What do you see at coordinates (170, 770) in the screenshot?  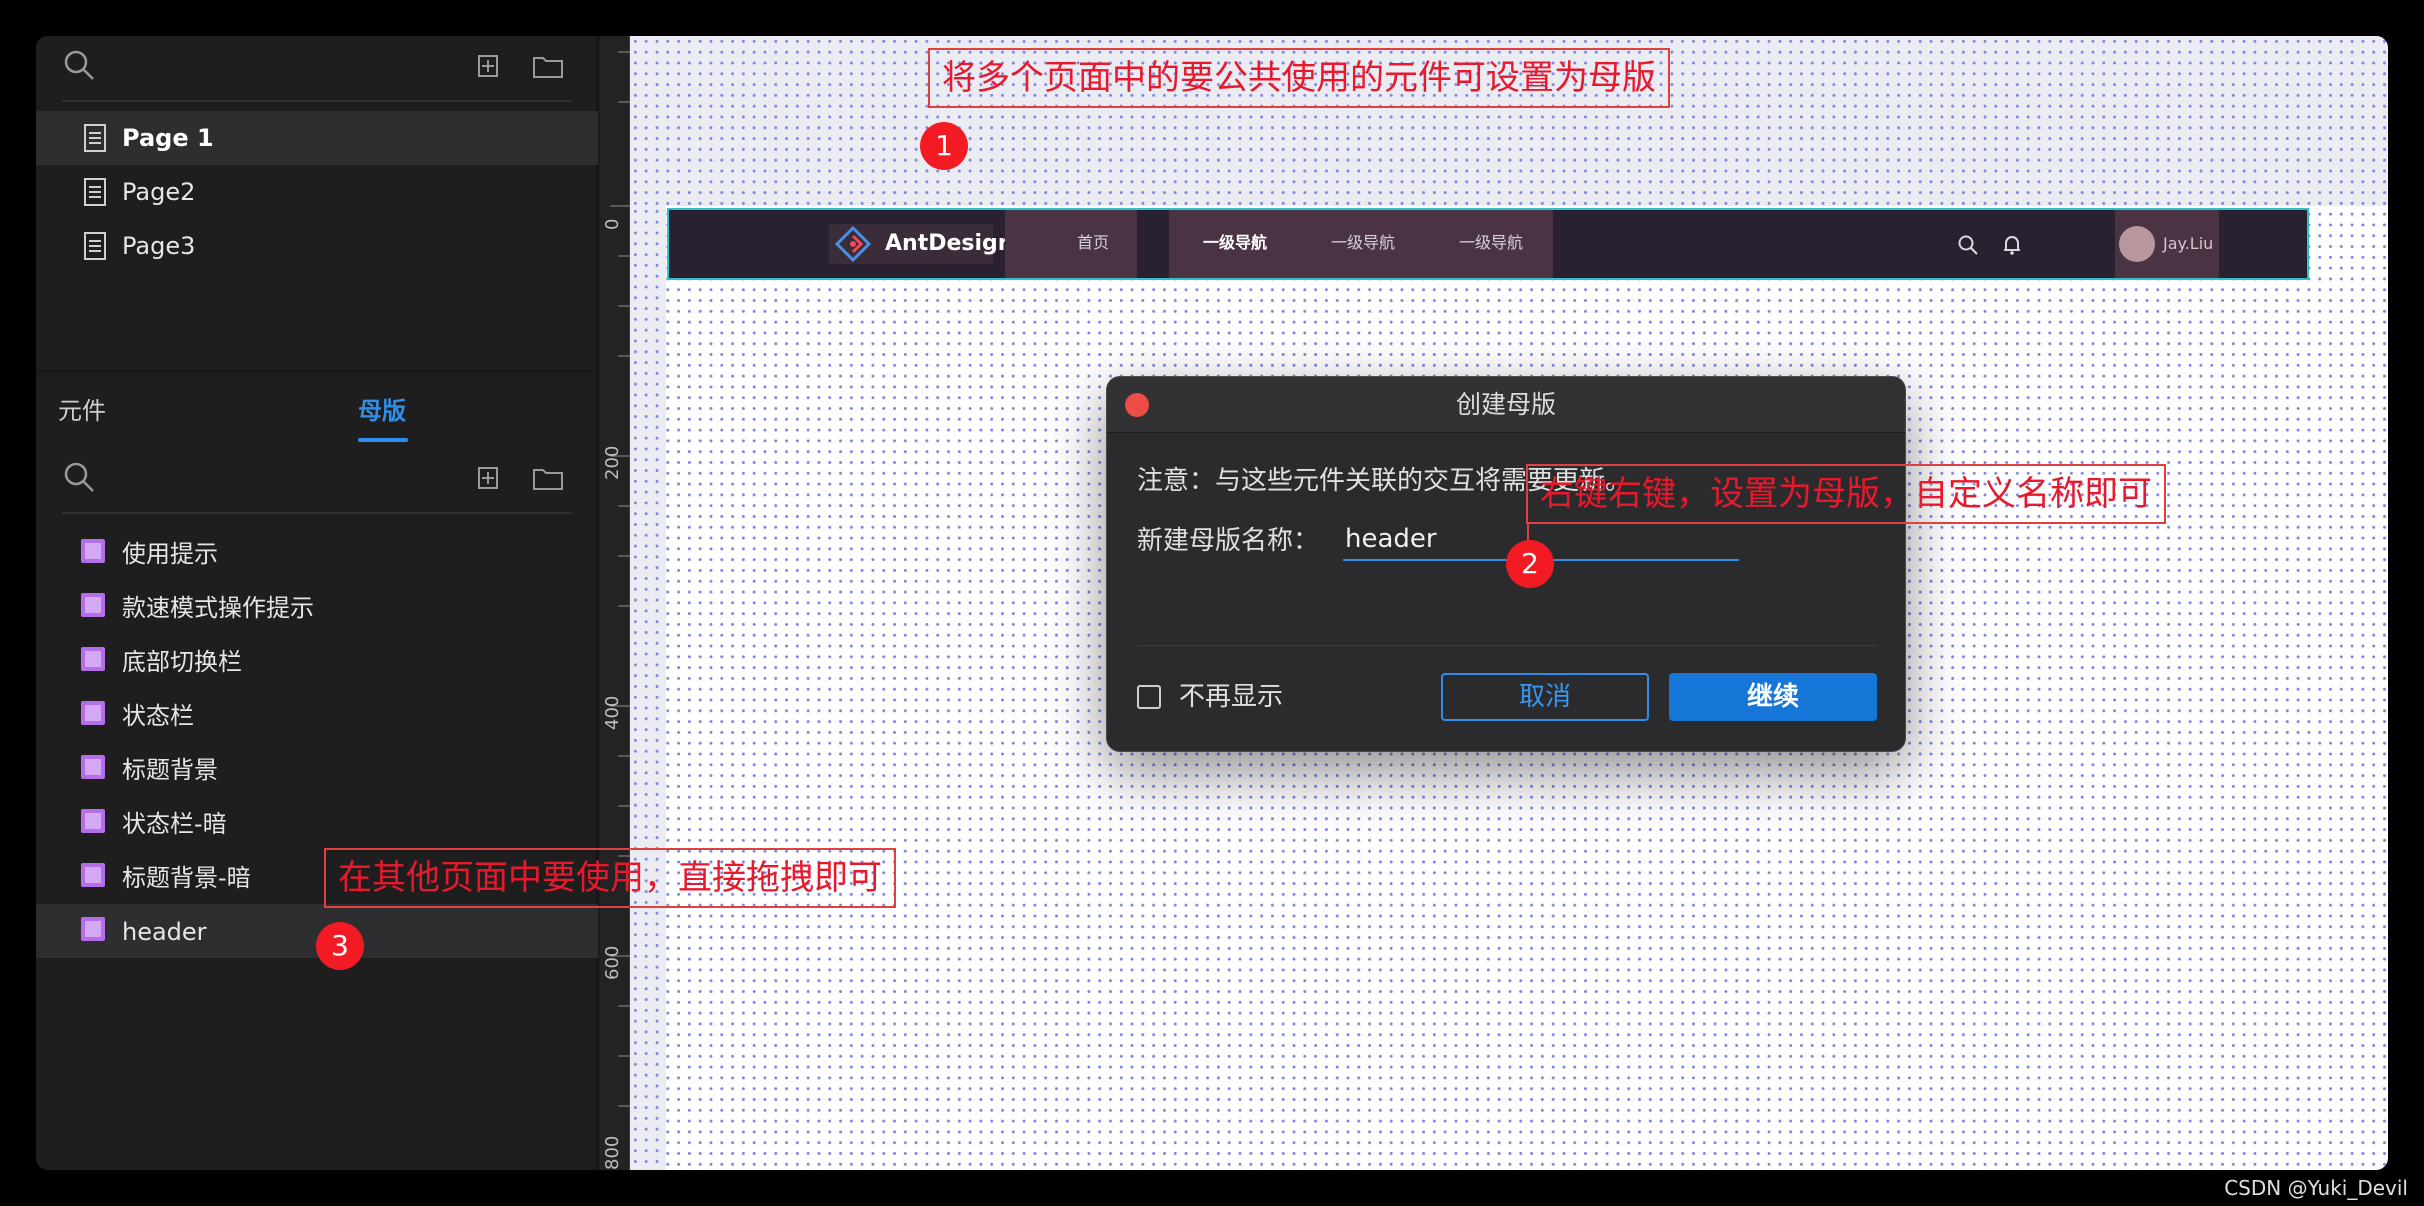 I see `master-item-label: 标题背景` at bounding box center [170, 770].